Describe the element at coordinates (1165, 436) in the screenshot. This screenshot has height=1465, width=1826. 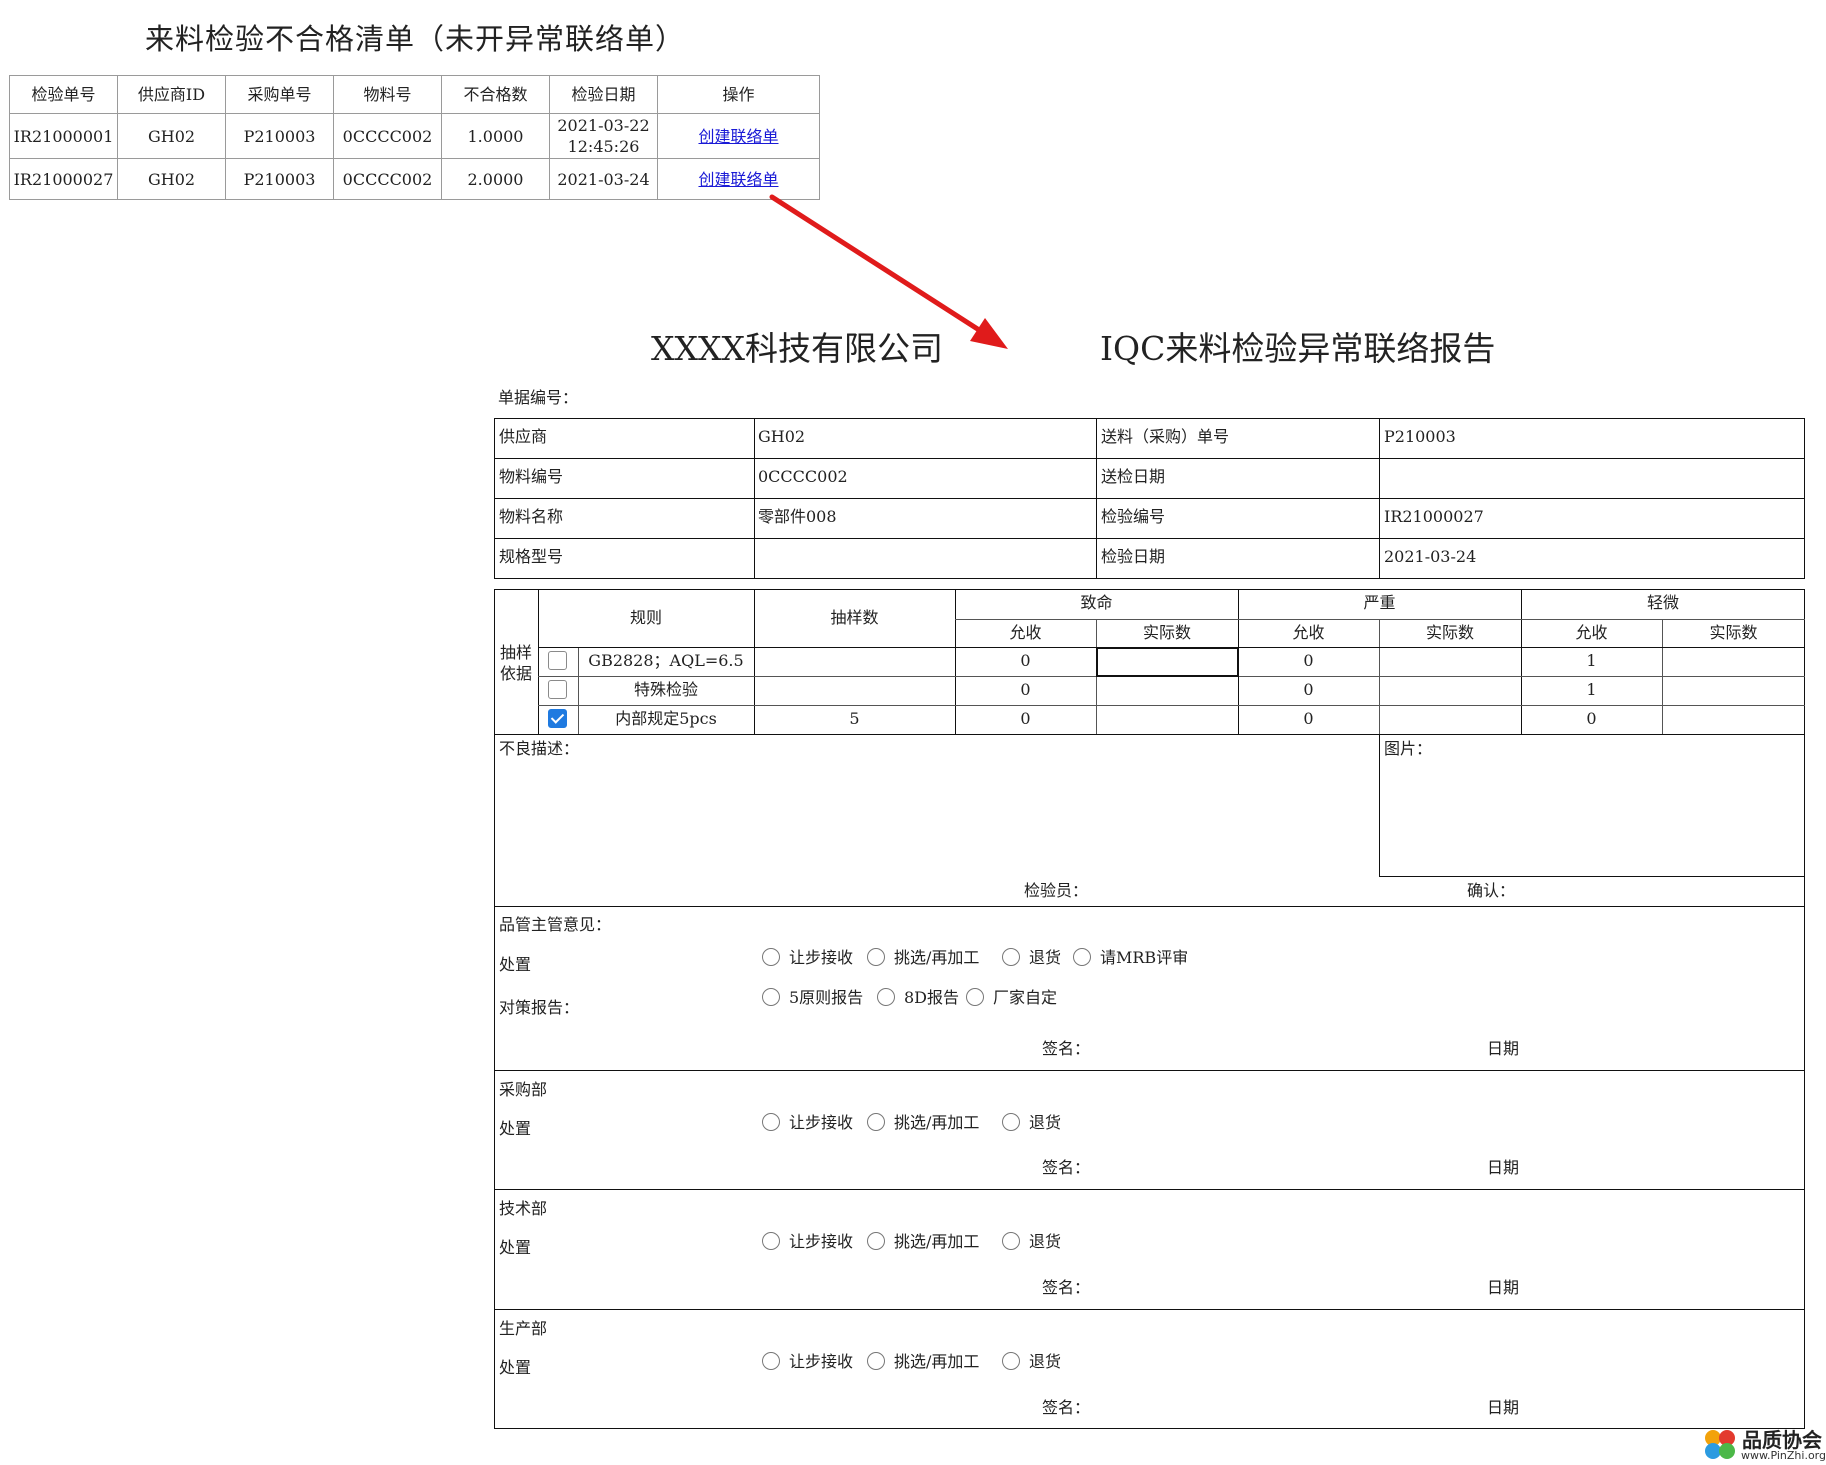
I see `label-po: 送料（采购）单号` at that location.